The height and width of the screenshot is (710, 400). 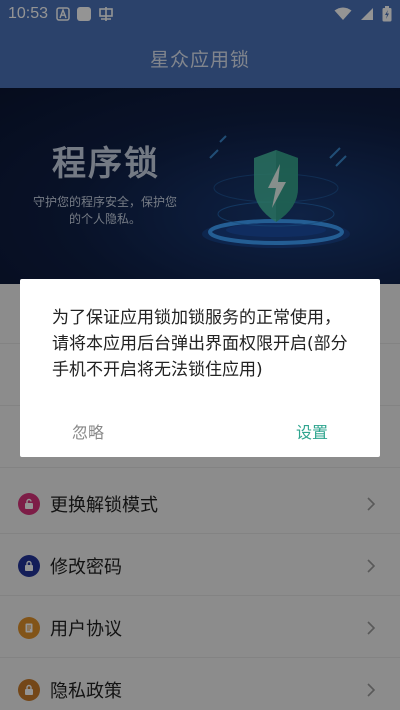 I want to click on ignore-button: 忽略, so click(x=88, y=431).